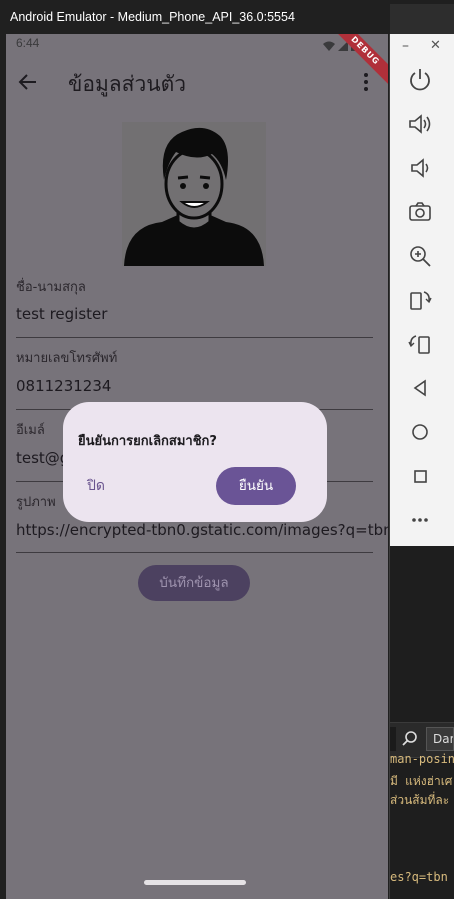 This screenshot has height=899, width=454. I want to click on rotate-left-icon, so click(420, 300).